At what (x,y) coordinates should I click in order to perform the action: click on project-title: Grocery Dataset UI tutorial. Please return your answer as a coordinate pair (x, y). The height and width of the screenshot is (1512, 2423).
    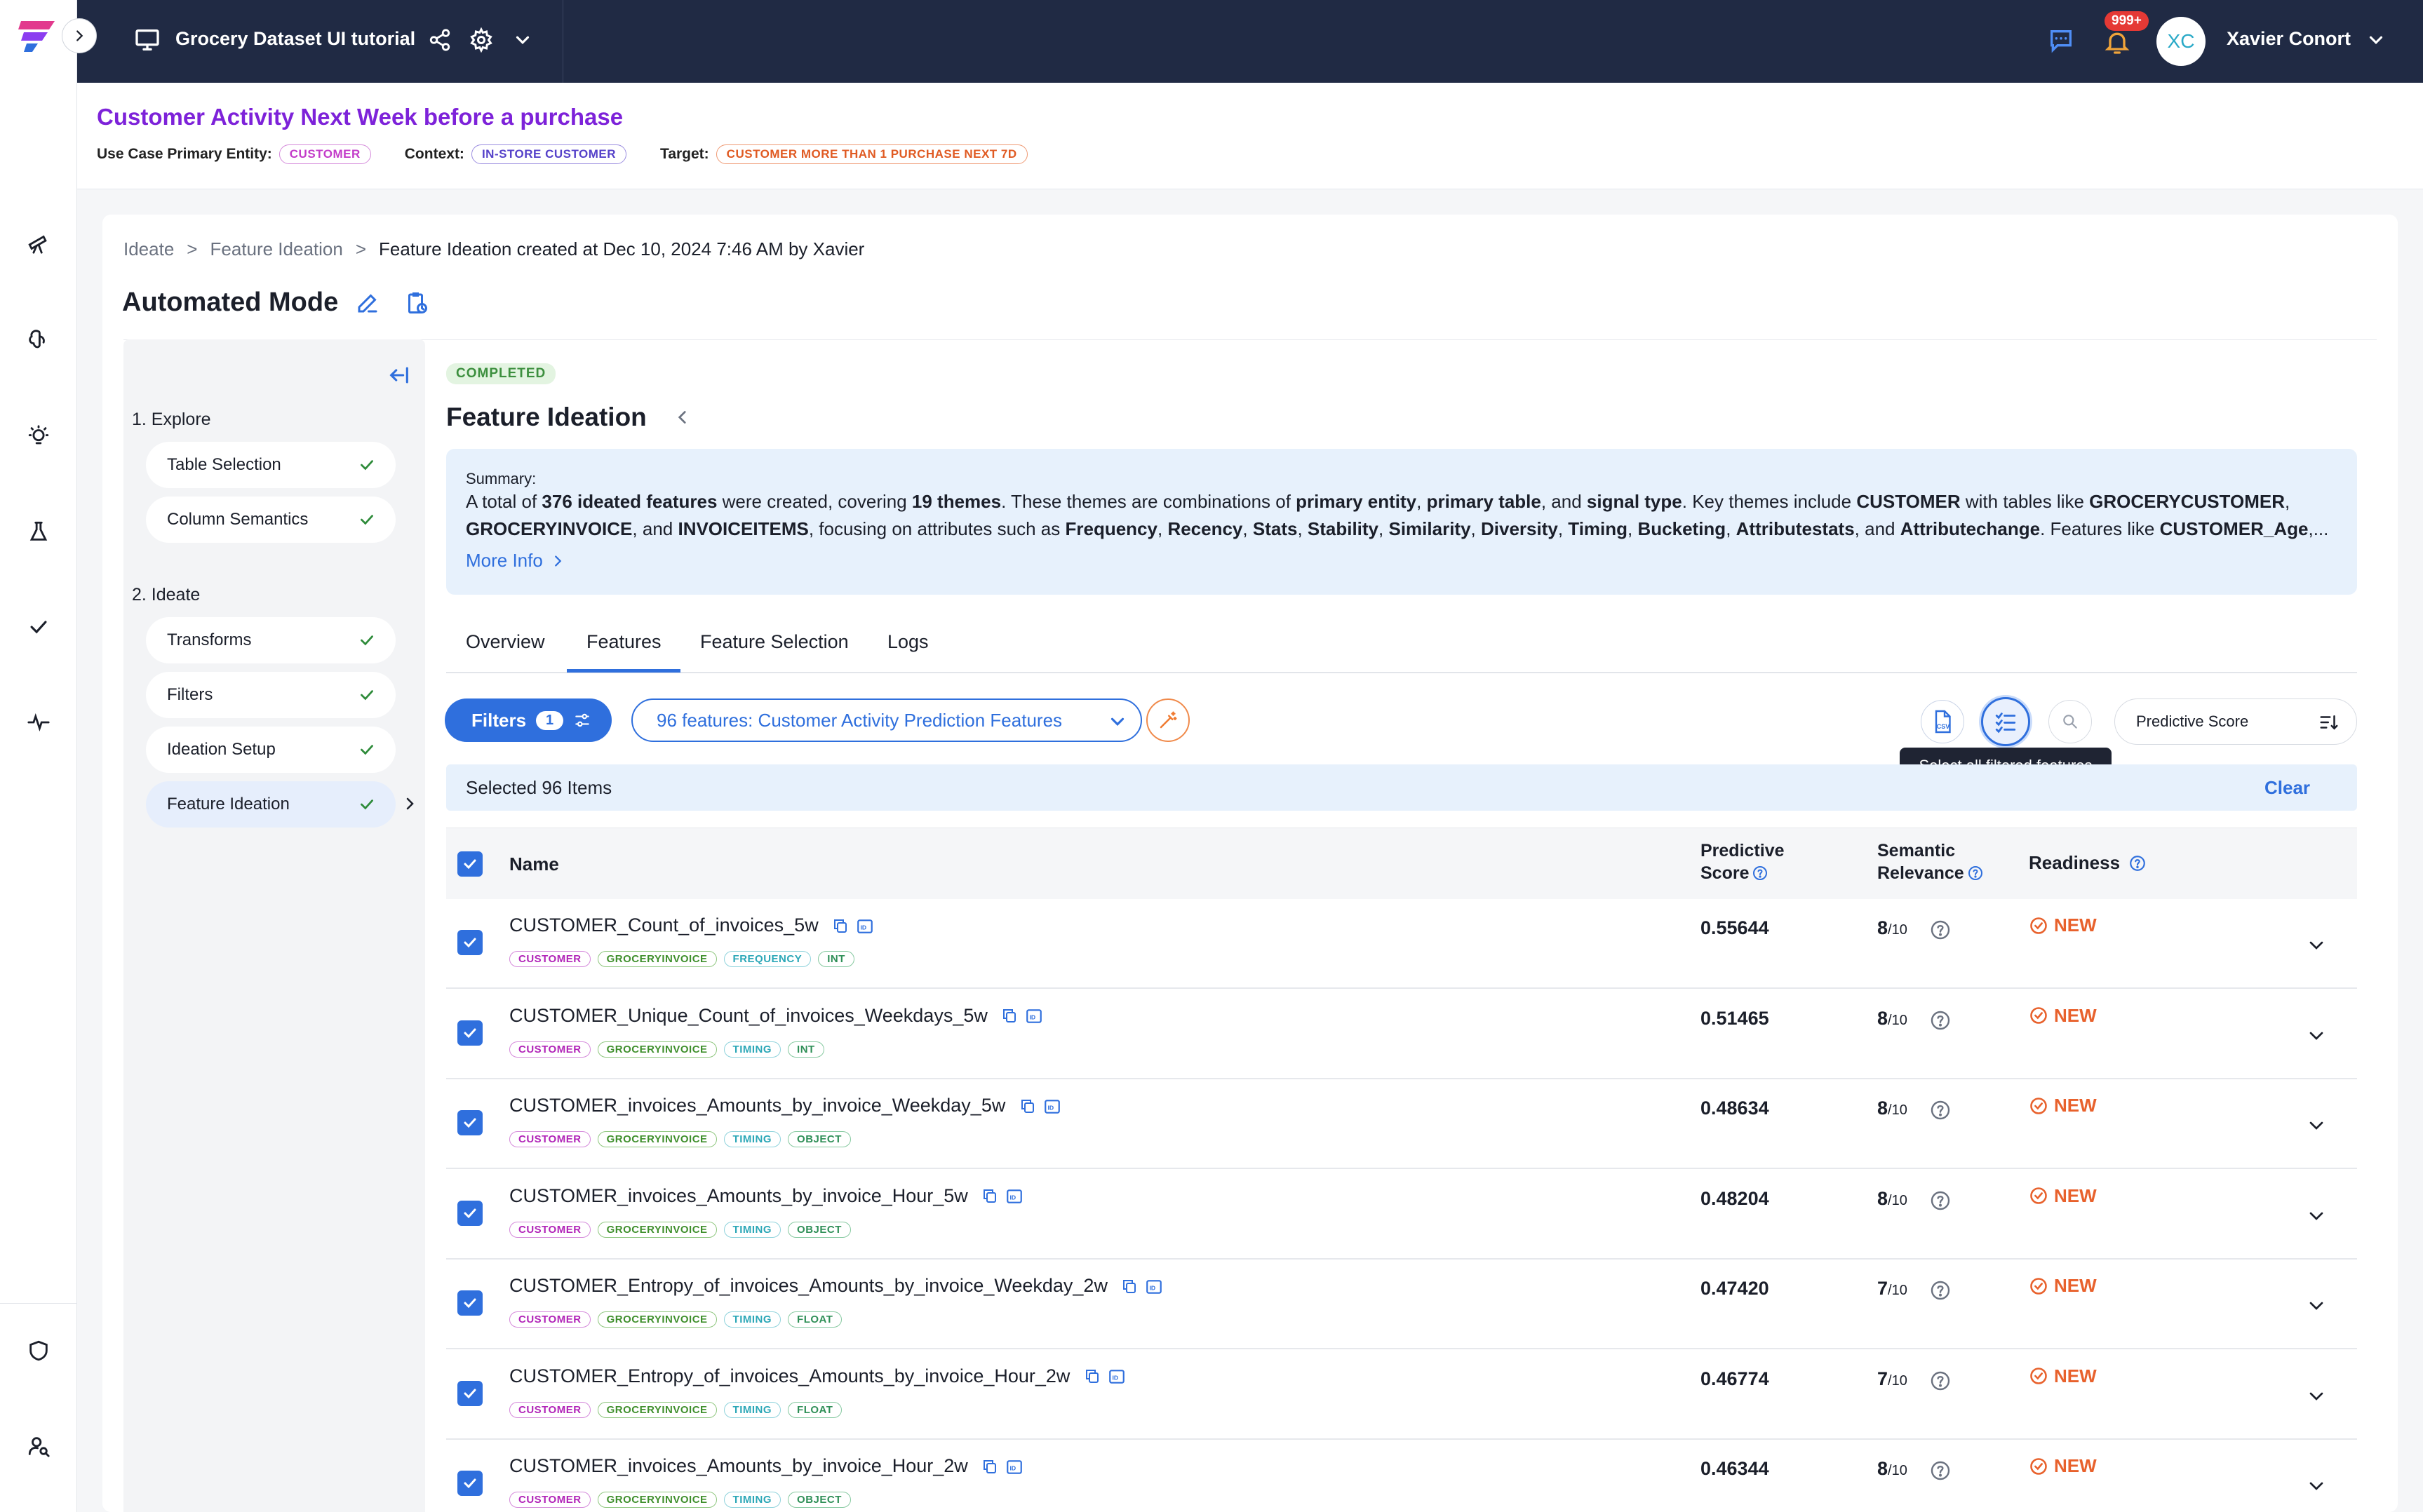
    Looking at the image, I should click on (295, 39).